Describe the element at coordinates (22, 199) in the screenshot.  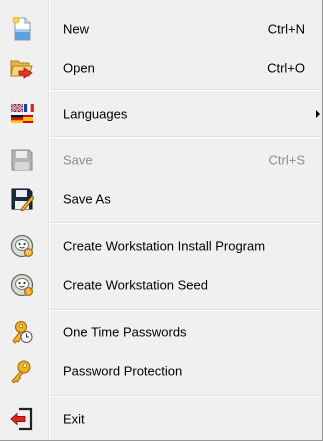
I see `floppy-disk-pencil-icon` at that location.